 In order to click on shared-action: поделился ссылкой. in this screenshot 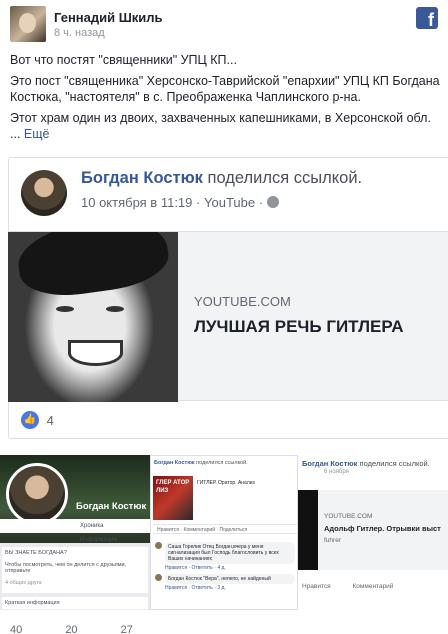, I will do `click(285, 178)`.